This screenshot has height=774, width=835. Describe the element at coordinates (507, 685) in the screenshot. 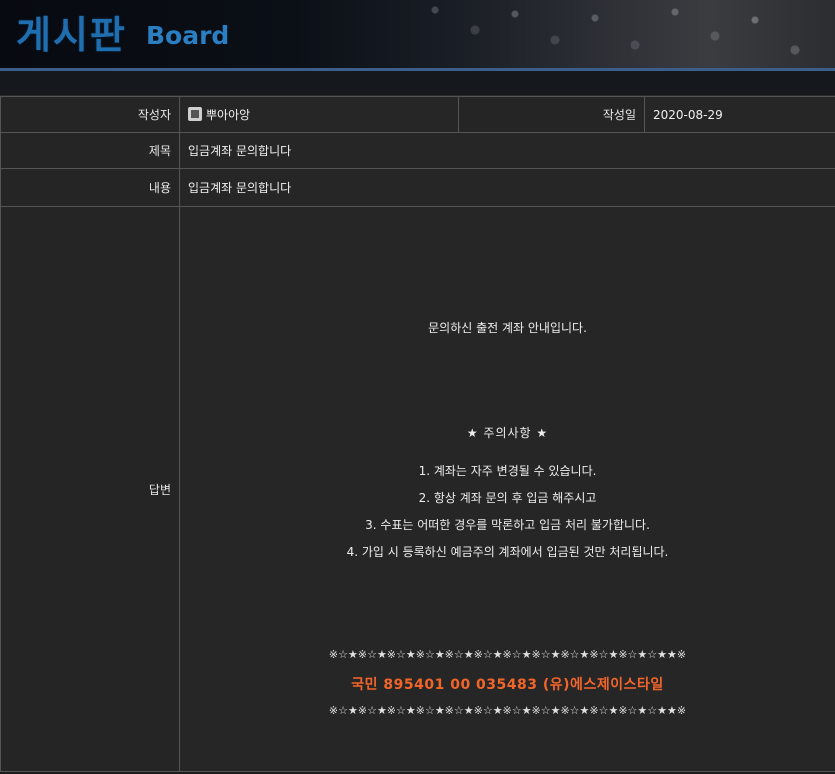

I see `account-info: 국민 895401 00 035483 (유)에스제이스타일` at that location.